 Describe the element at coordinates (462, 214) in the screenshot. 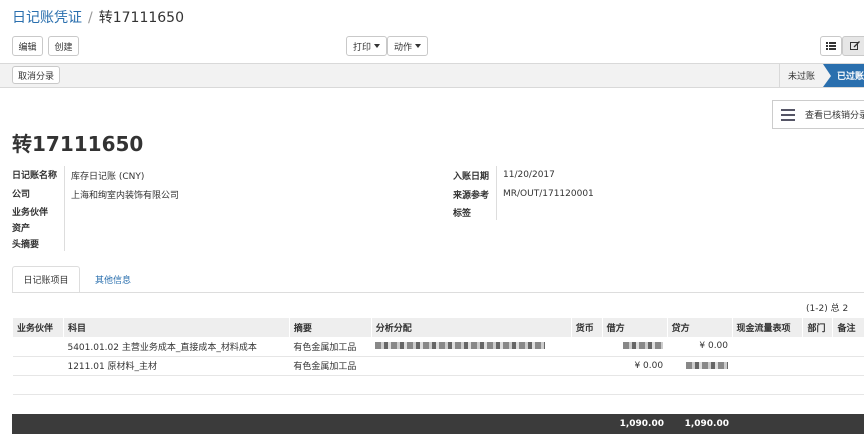

I see `tags-label: 标签` at that location.